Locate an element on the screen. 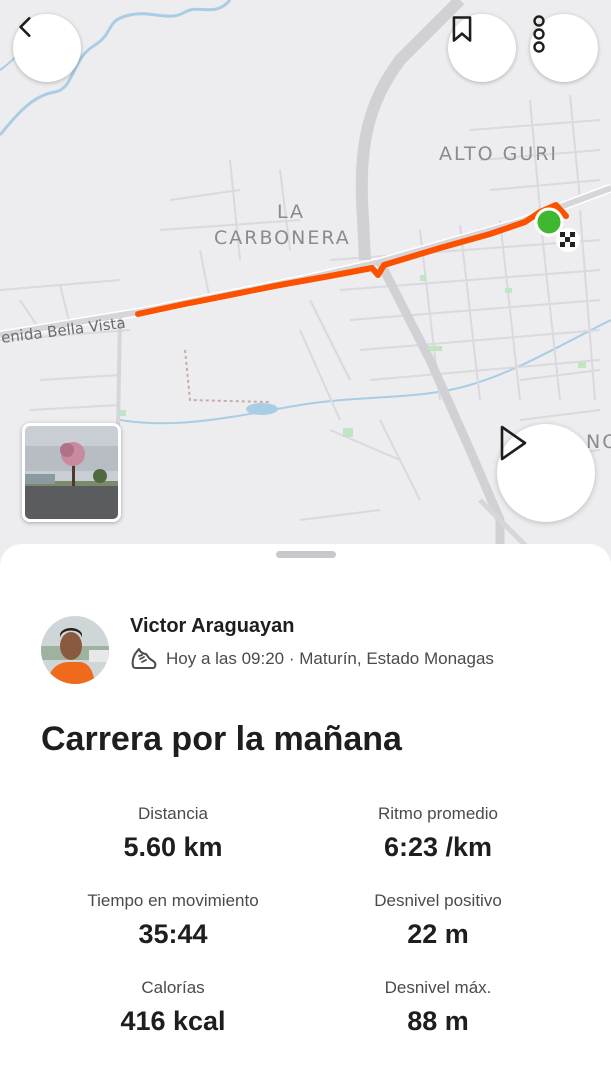  map-label-cut-off: NO is located at coordinates (598, 442).